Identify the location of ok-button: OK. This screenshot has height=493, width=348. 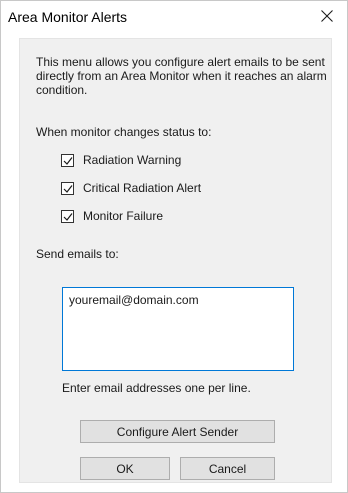
(125, 468).